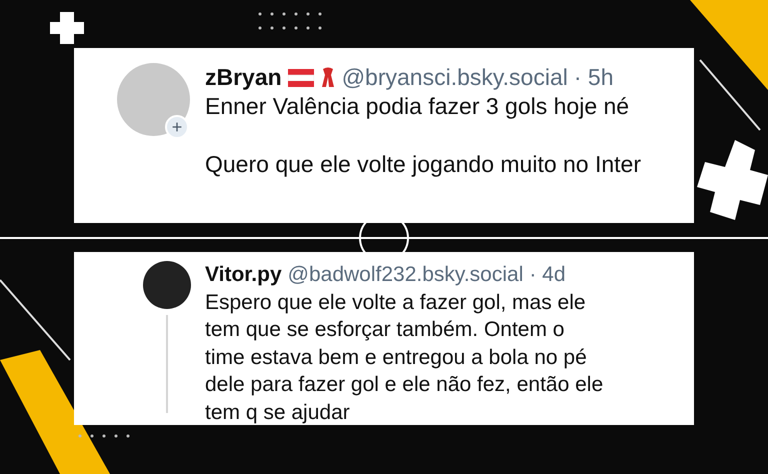  I want to click on post-time: · 5h, so click(594, 77).